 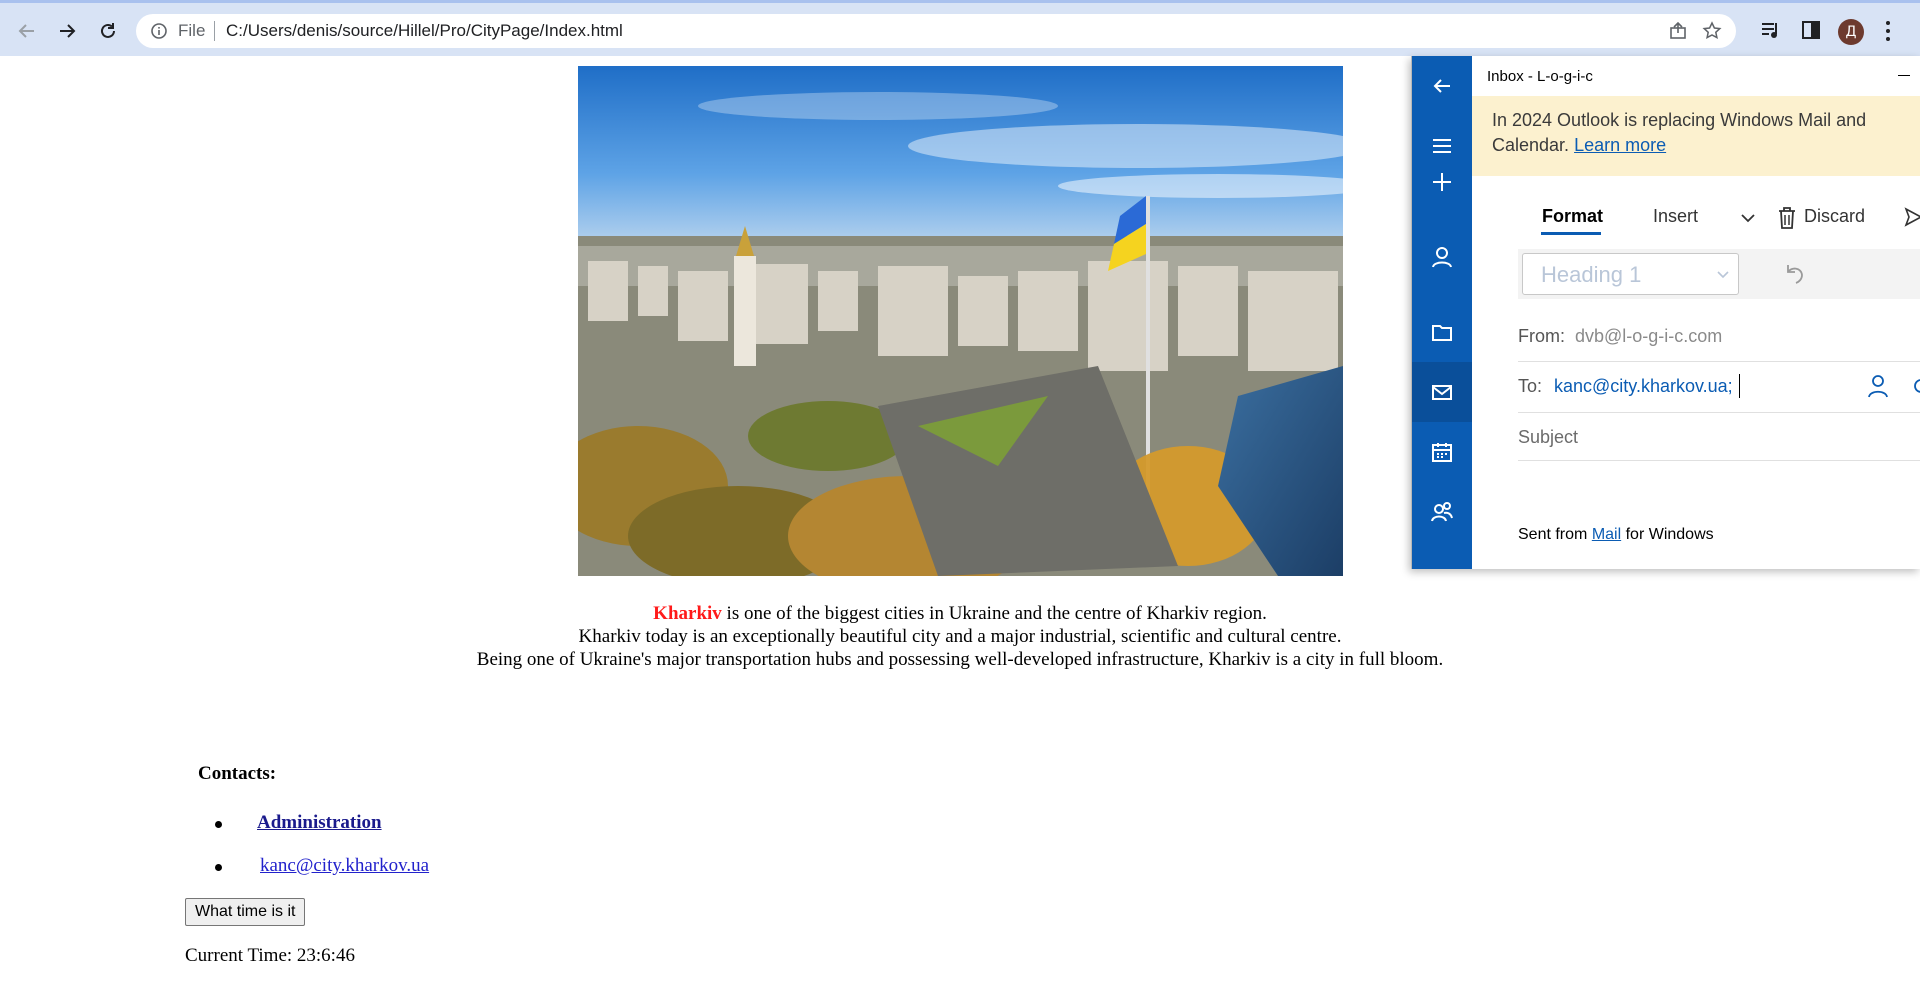 What do you see at coordinates (1787, 218) in the screenshot?
I see `trash-icon` at bounding box center [1787, 218].